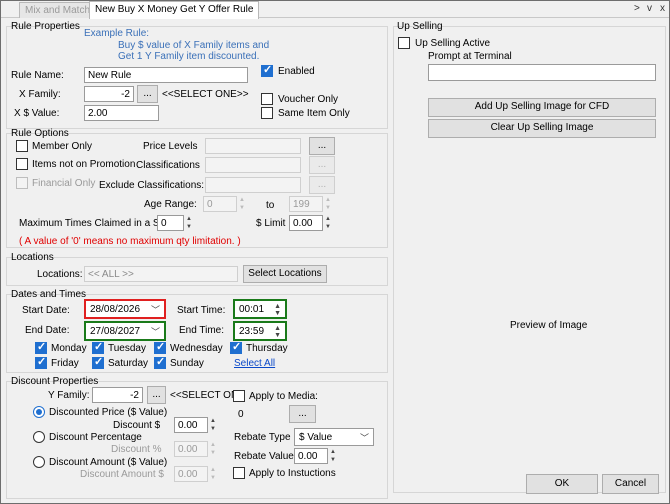 The height and width of the screenshot is (504, 670). I want to click on start-time-picker: 00:01 ▲ ▼, so click(260, 309).